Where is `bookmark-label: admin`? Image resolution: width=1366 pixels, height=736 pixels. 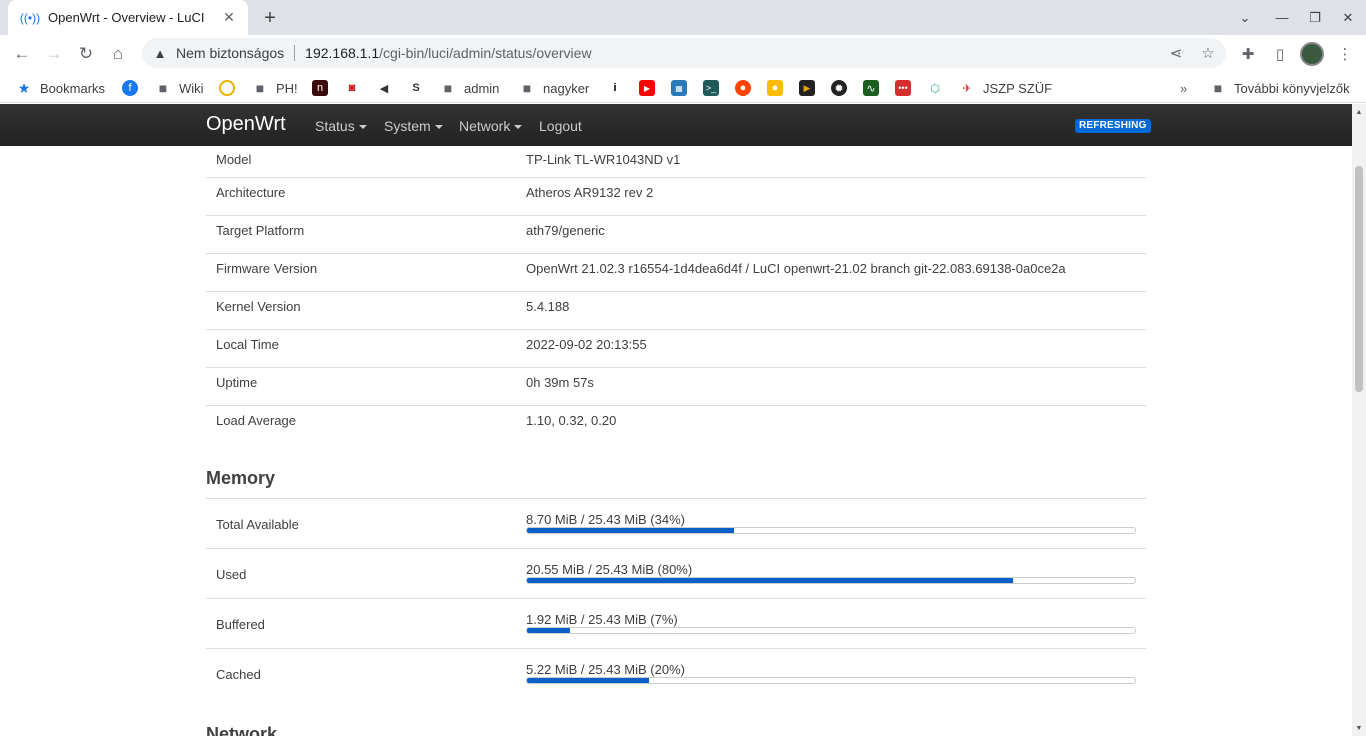 bookmark-label: admin is located at coordinates (482, 88).